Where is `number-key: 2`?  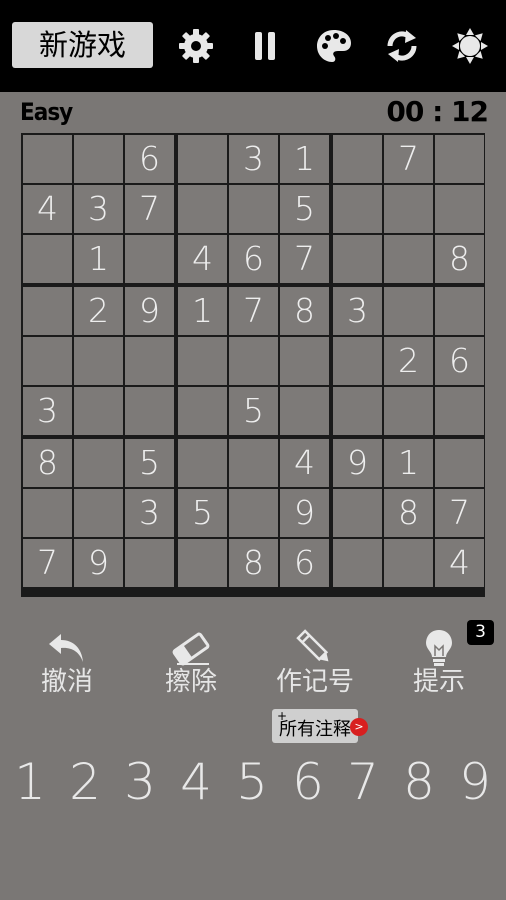
number-key: 2 is located at coordinates (85, 782).